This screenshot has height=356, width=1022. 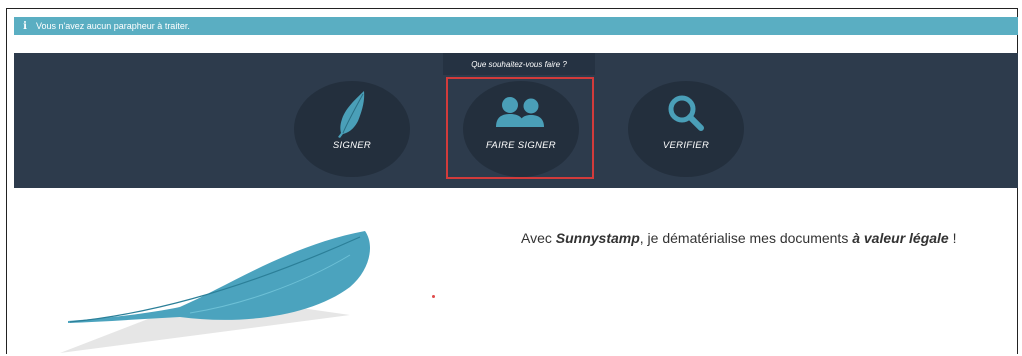 I want to click on feather-illustration, so click(x=215, y=292).